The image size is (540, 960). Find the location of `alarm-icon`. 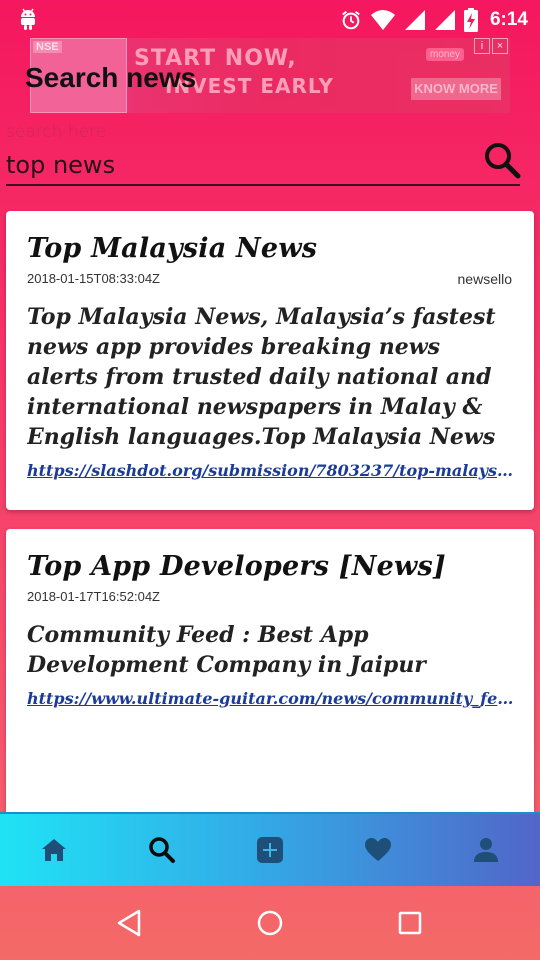

alarm-icon is located at coordinates (351, 20).